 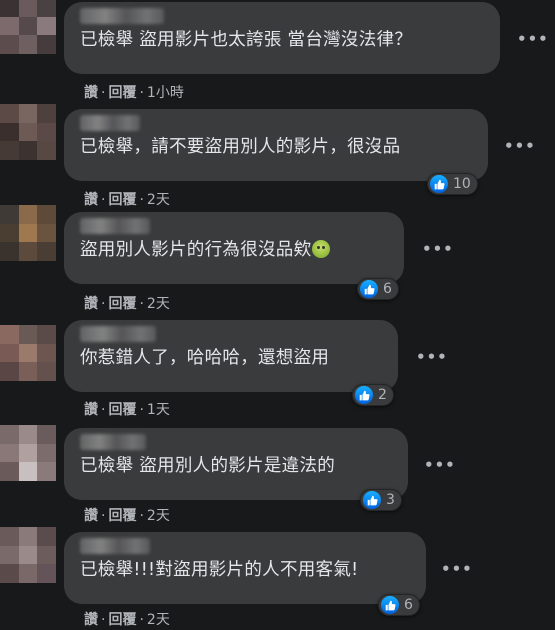 What do you see at coordinates (165, 93) in the screenshot?
I see `comment-timestamp: 1小時` at bounding box center [165, 93].